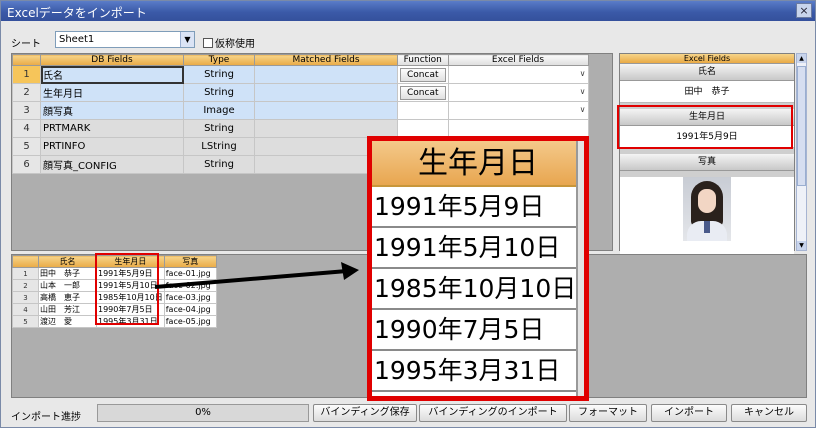 The image size is (816, 428). What do you see at coordinates (112, 92) in the screenshot?
I see `db-field-cell: 生年月日` at bounding box center [112, 92].